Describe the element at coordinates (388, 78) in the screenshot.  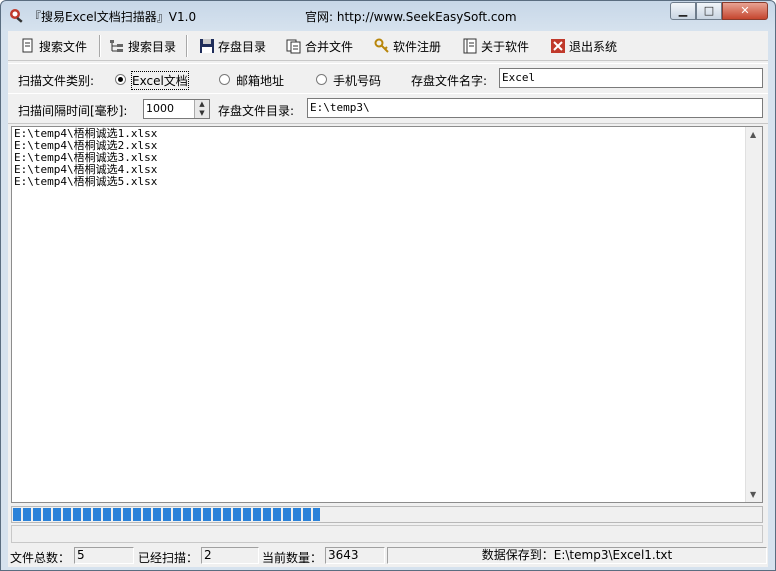
I see `options-row-type: 扫描文件类别: Excel文档 邮箱地址 手机号码 存盘文件名字: Excel` at that location.